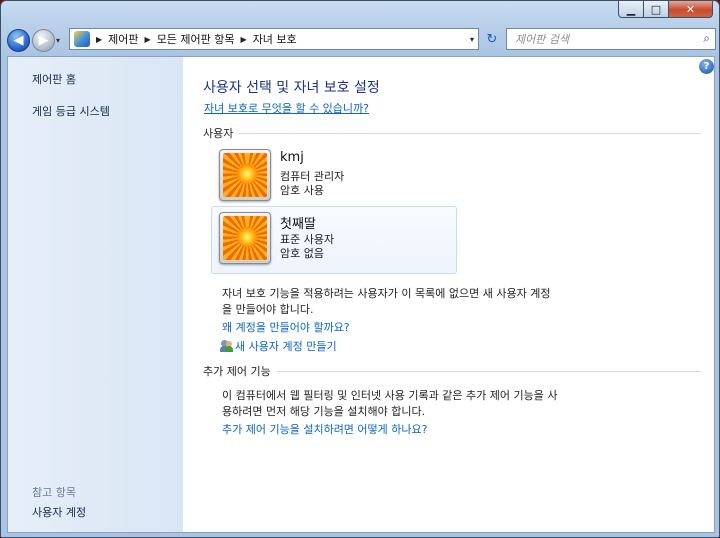 The image size is (720, 538). I want to click on what-can-parental-controls-do-link: 자녀 보호로 무엇을 할 수 있습니까?, so click(286, 108).